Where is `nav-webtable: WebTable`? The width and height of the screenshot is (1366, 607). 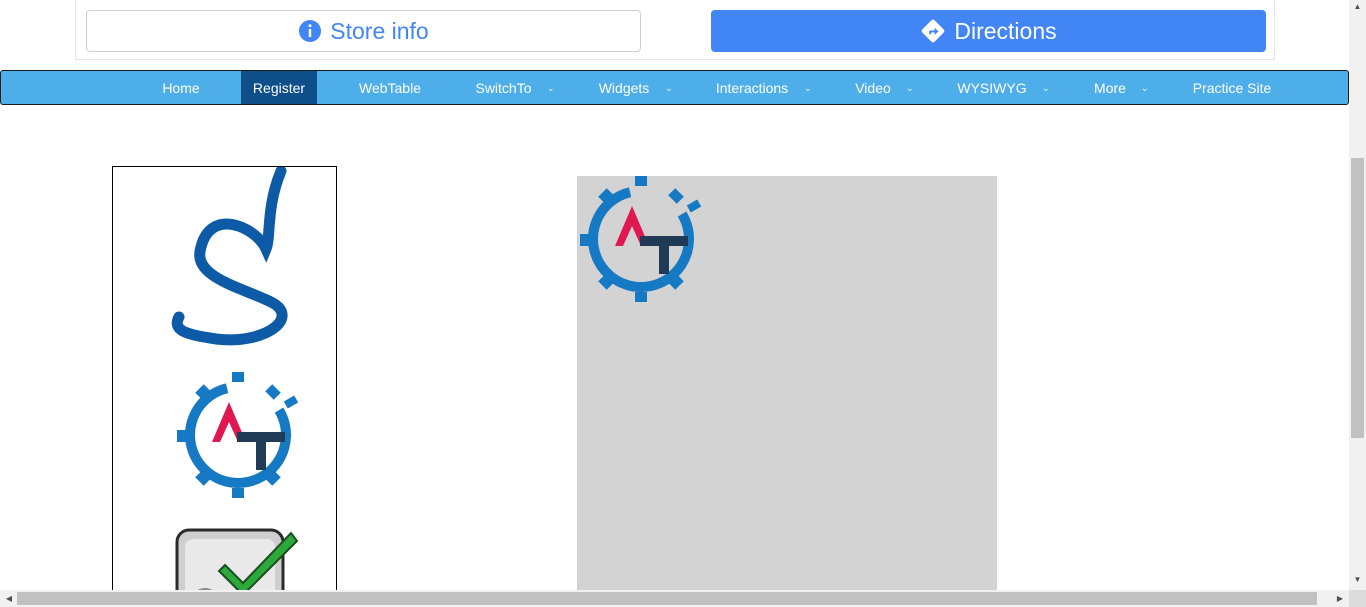 nav-webtable: WebTable is located at coordinates (390, 87).